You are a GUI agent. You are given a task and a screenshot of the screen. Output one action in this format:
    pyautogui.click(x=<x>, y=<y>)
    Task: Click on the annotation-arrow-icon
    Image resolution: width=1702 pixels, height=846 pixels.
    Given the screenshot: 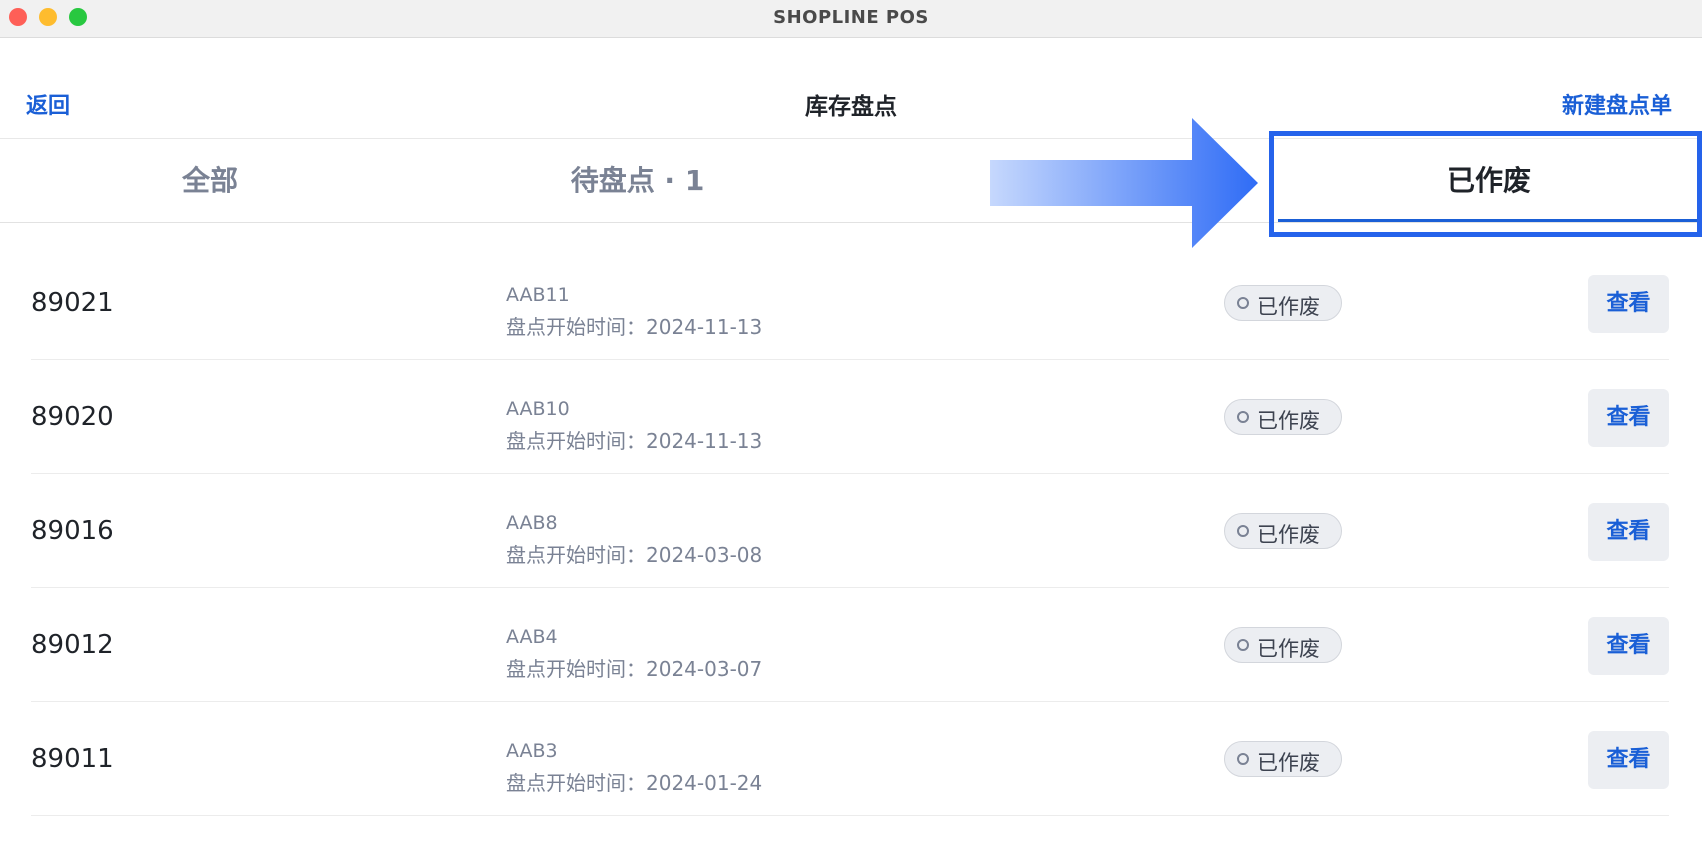 What is the action you would take?
    pyautogui.click(x=1124, y=183)
    